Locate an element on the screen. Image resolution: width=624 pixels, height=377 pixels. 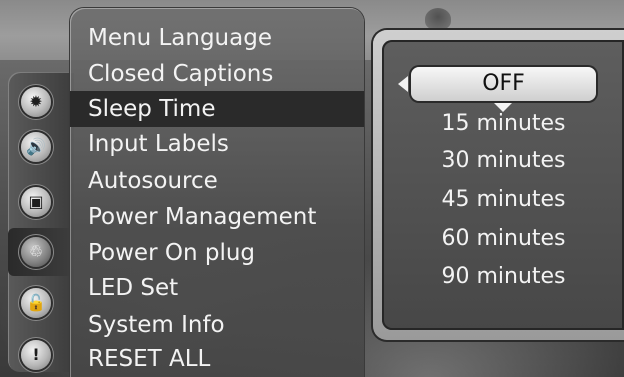
lock-icon: 🔓 is located at coordinates (36, 303).